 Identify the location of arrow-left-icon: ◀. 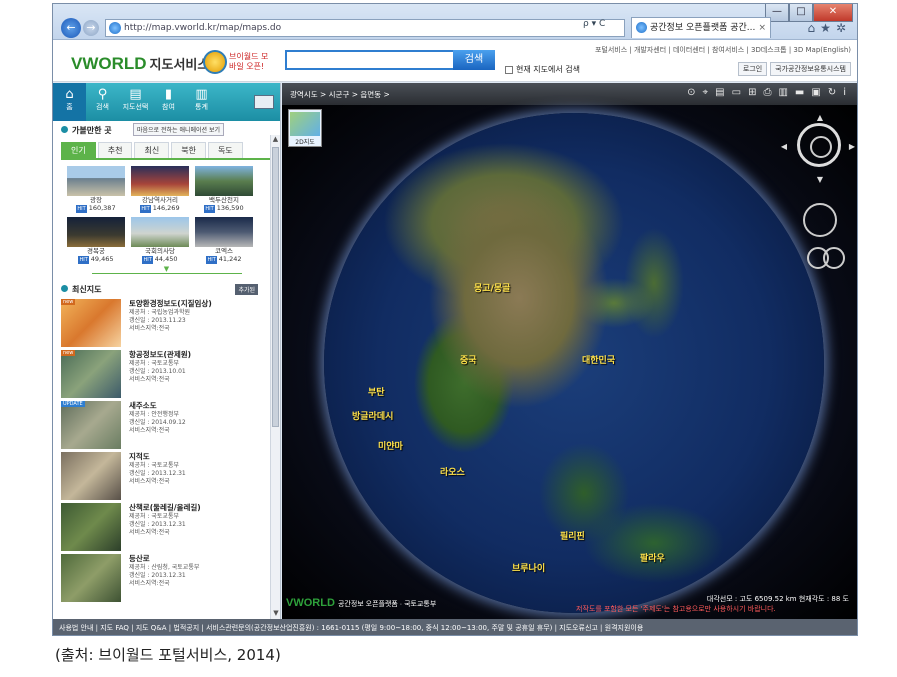
(784, 146).